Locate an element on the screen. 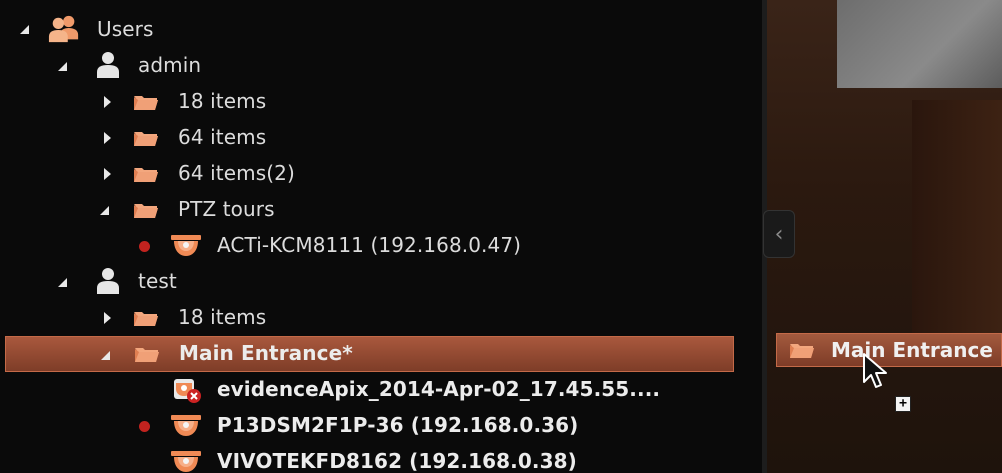 This screenshot has width=1002, height=473. copy-plus-icon: + is located at coordinates (903, 404).